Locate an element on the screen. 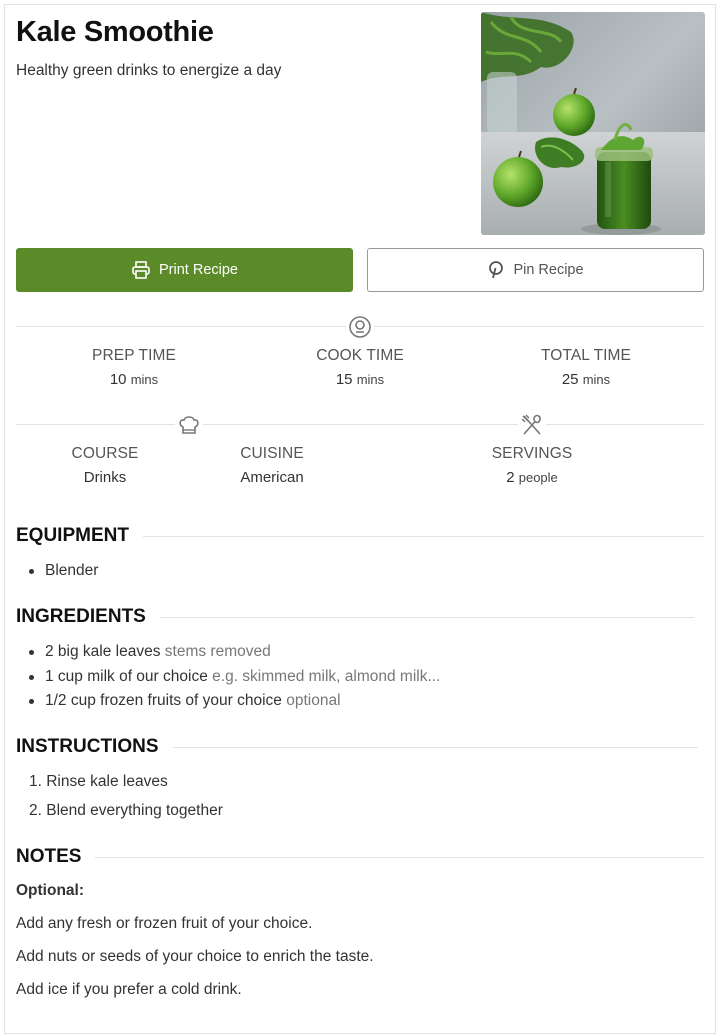  servings: SERVINGS 2 people is located at coordinates (532, 465).